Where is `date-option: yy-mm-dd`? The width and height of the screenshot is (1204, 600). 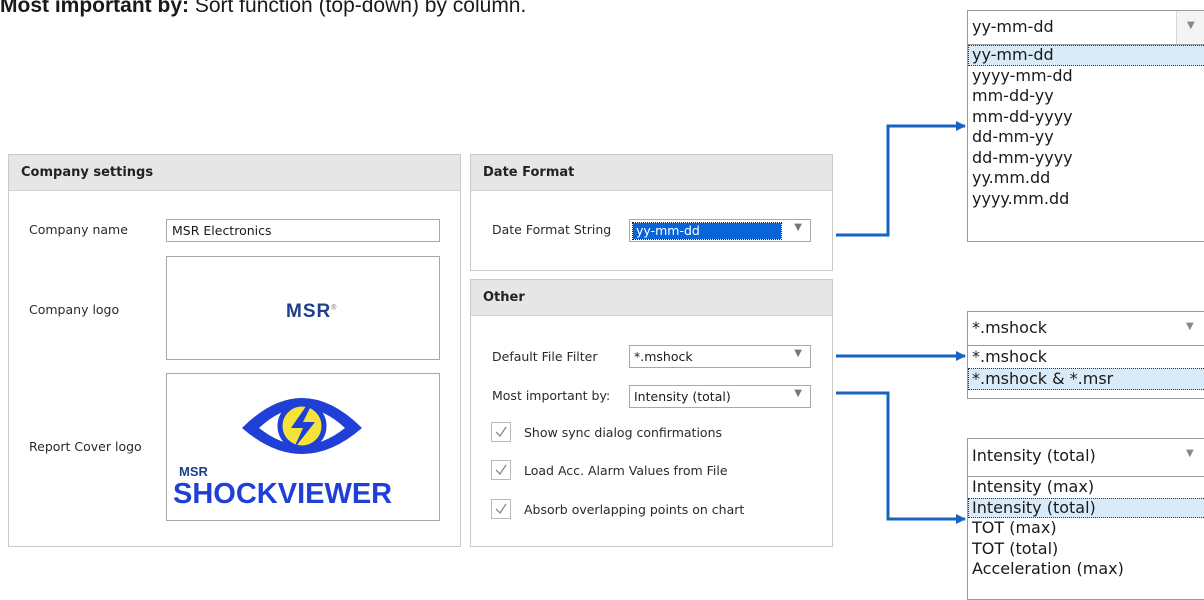
date-option: yy-mm-dd is located at coordinates (1086, 55).